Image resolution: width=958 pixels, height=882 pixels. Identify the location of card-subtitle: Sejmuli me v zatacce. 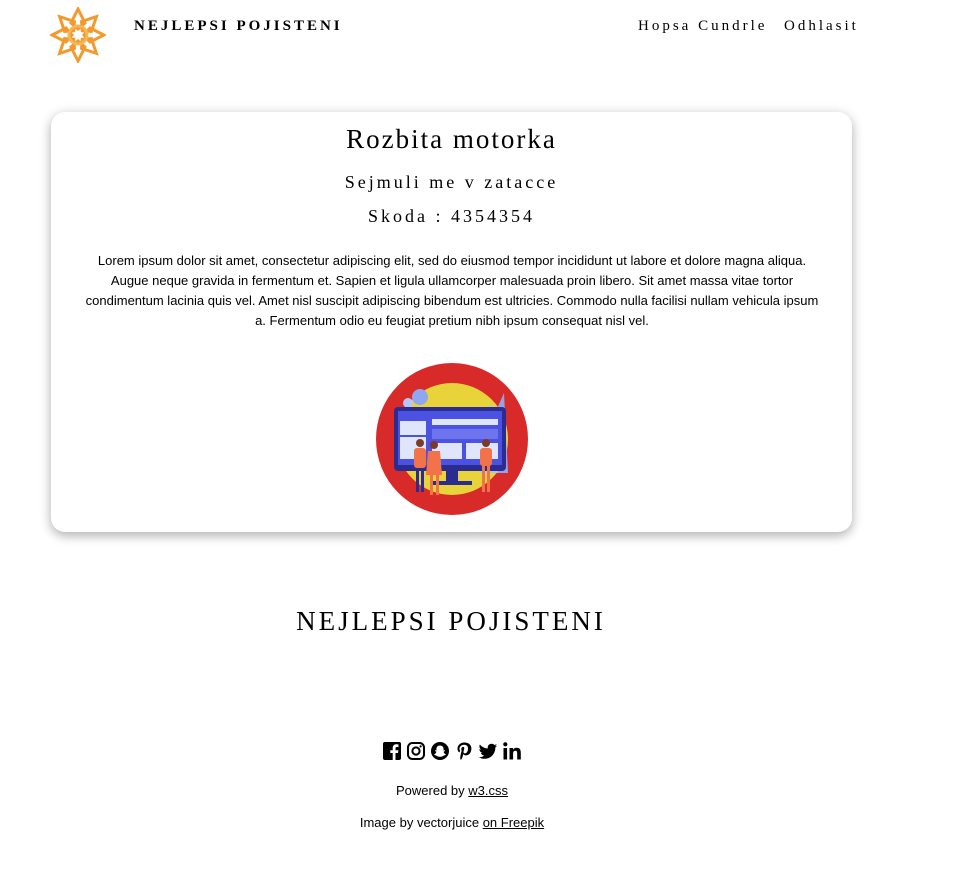
(451, 182).